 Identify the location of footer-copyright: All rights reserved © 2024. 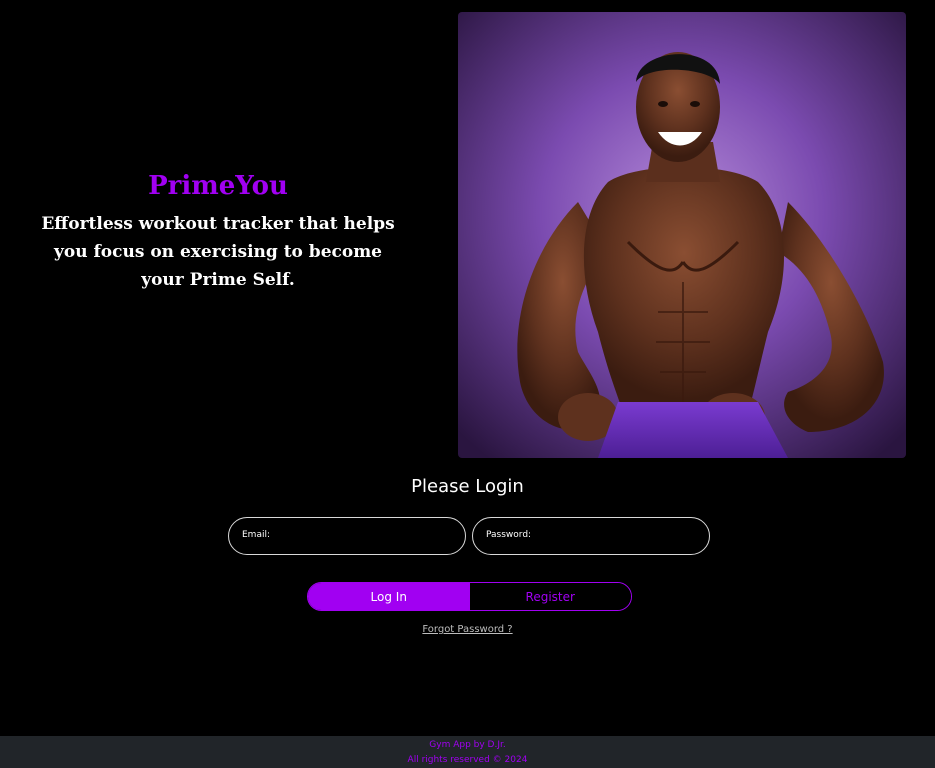
(467, 760).